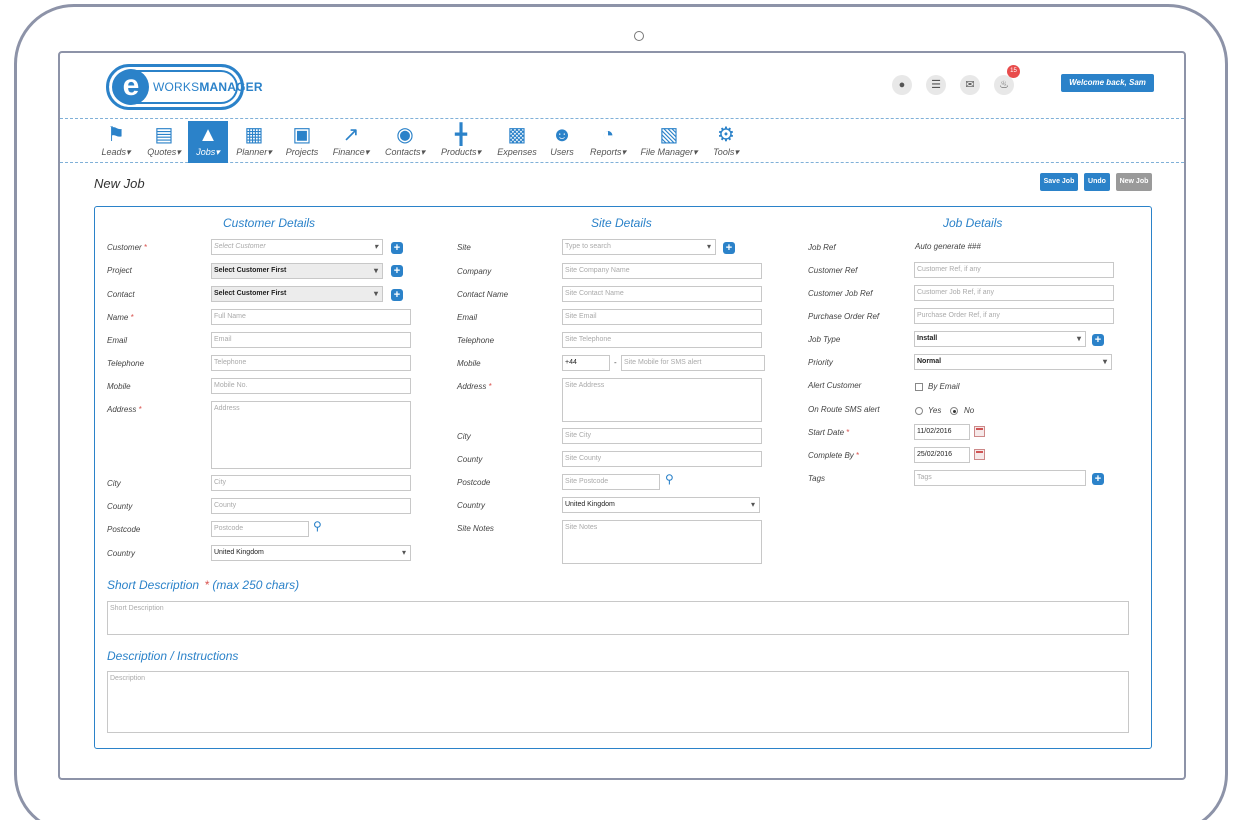 The image size is (1240, 820). I want to click on nav-finance: ↗ Finance▾, so click(351, 142).